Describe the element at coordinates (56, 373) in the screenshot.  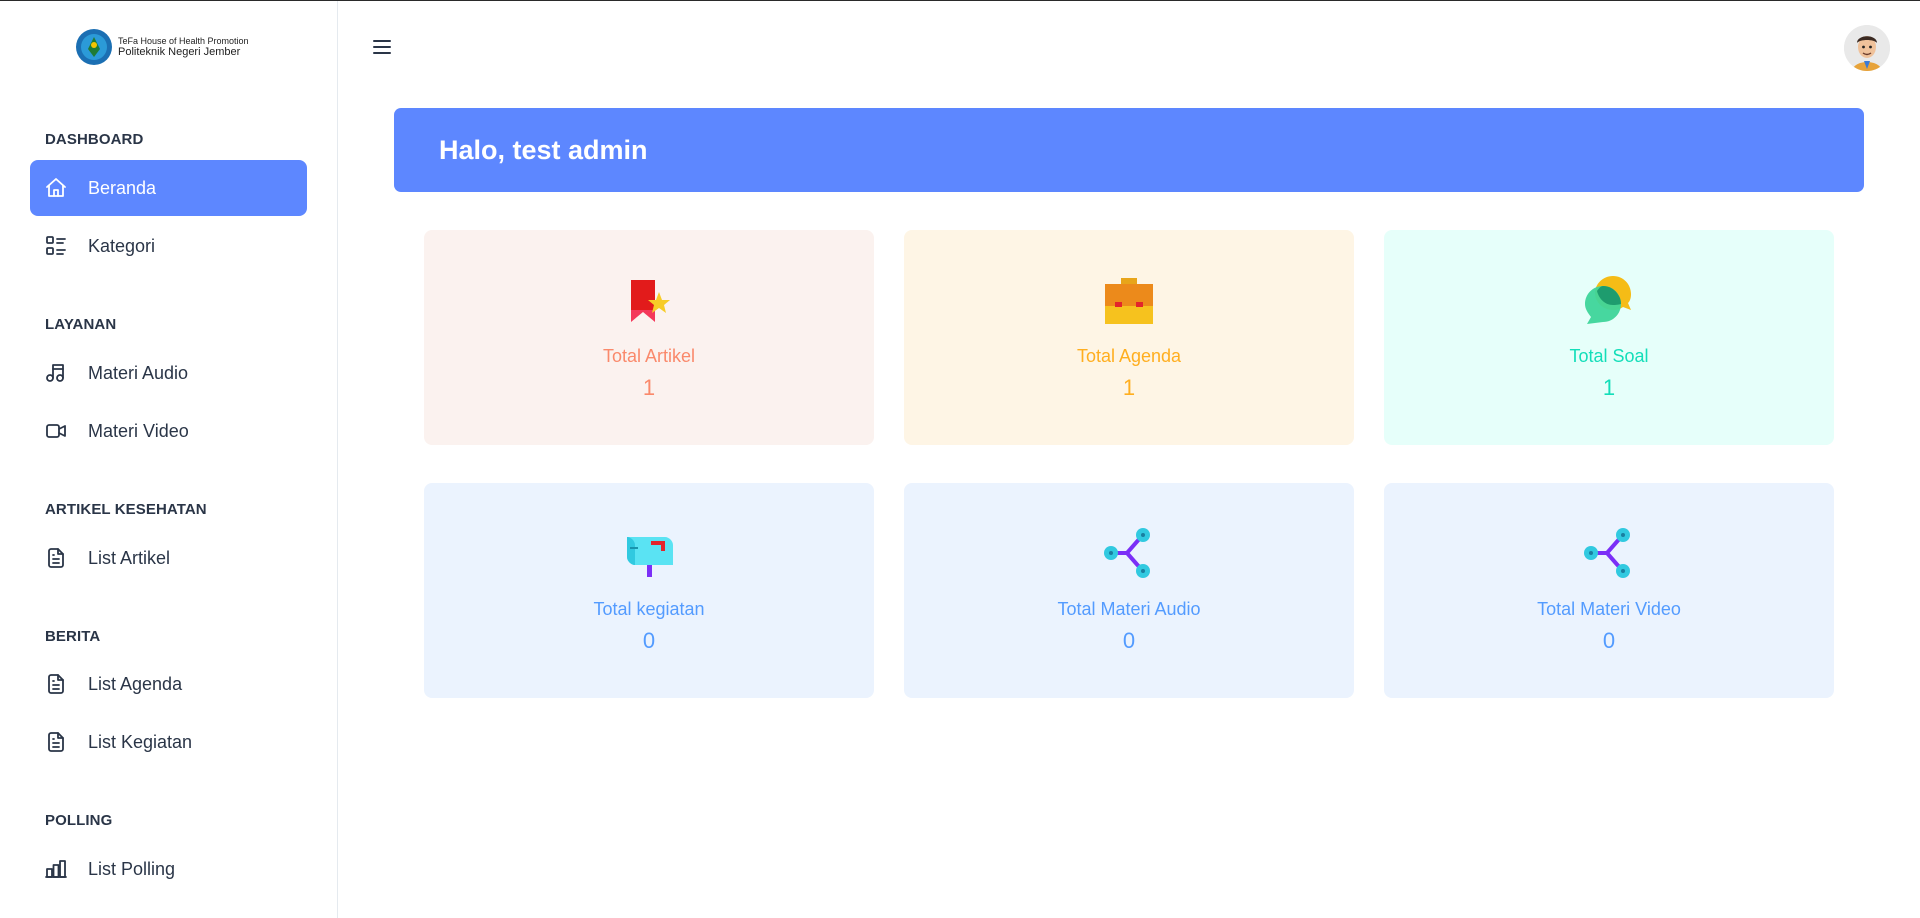
I see `music-icon` at that location.